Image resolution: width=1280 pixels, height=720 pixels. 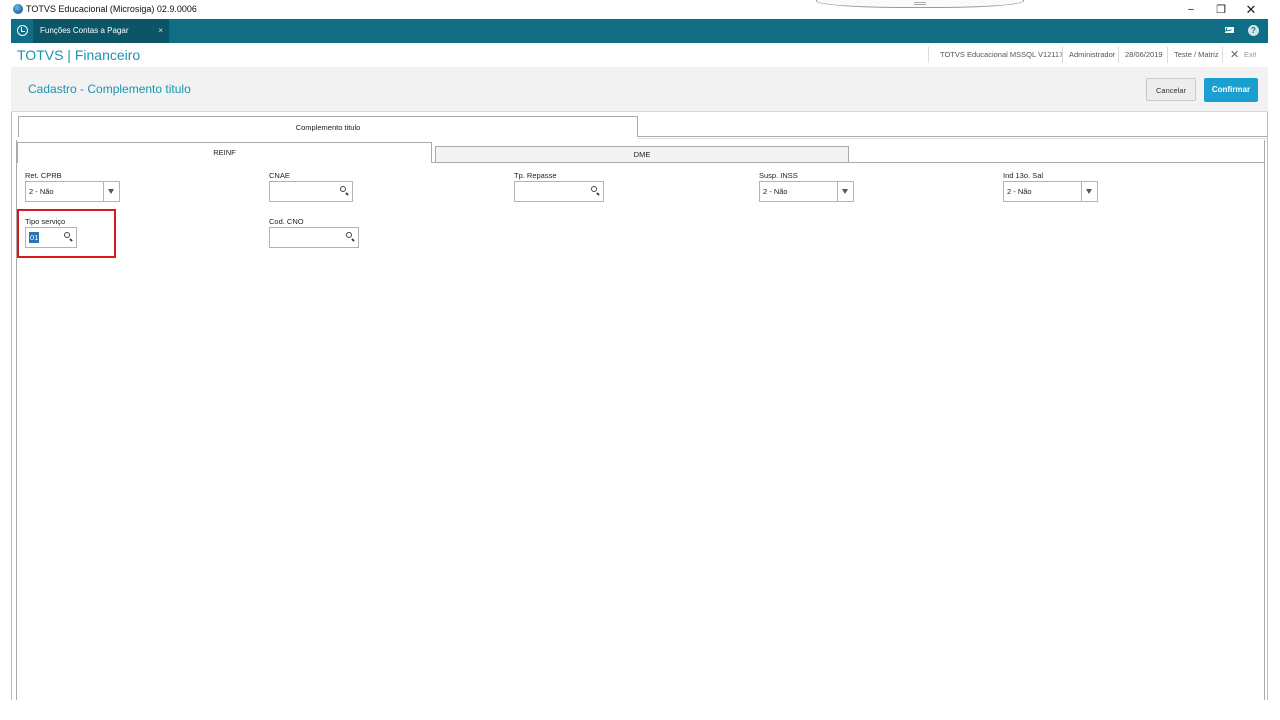 I want to click on susp-inss-value: 2 - Não, so click(x=775, y=191).